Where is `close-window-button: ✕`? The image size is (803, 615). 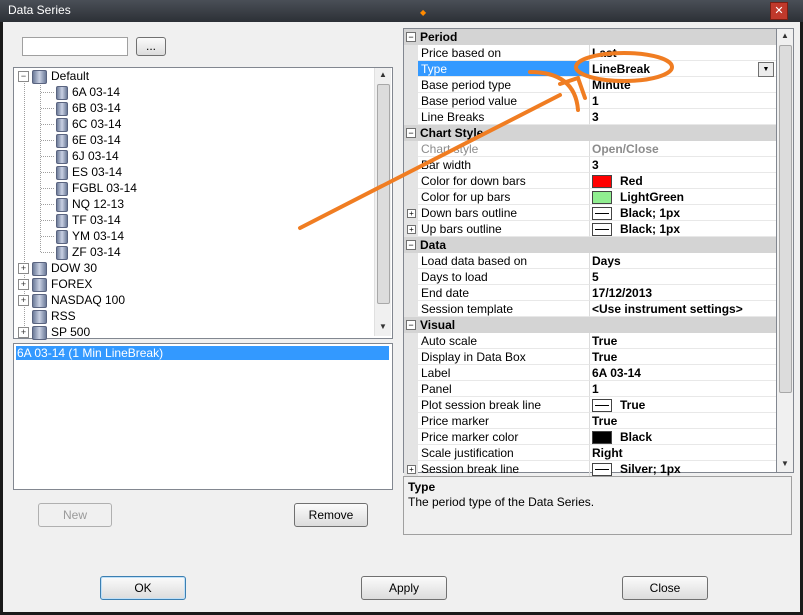 close-window-button: ✕ is located at coordinates (779, 11).